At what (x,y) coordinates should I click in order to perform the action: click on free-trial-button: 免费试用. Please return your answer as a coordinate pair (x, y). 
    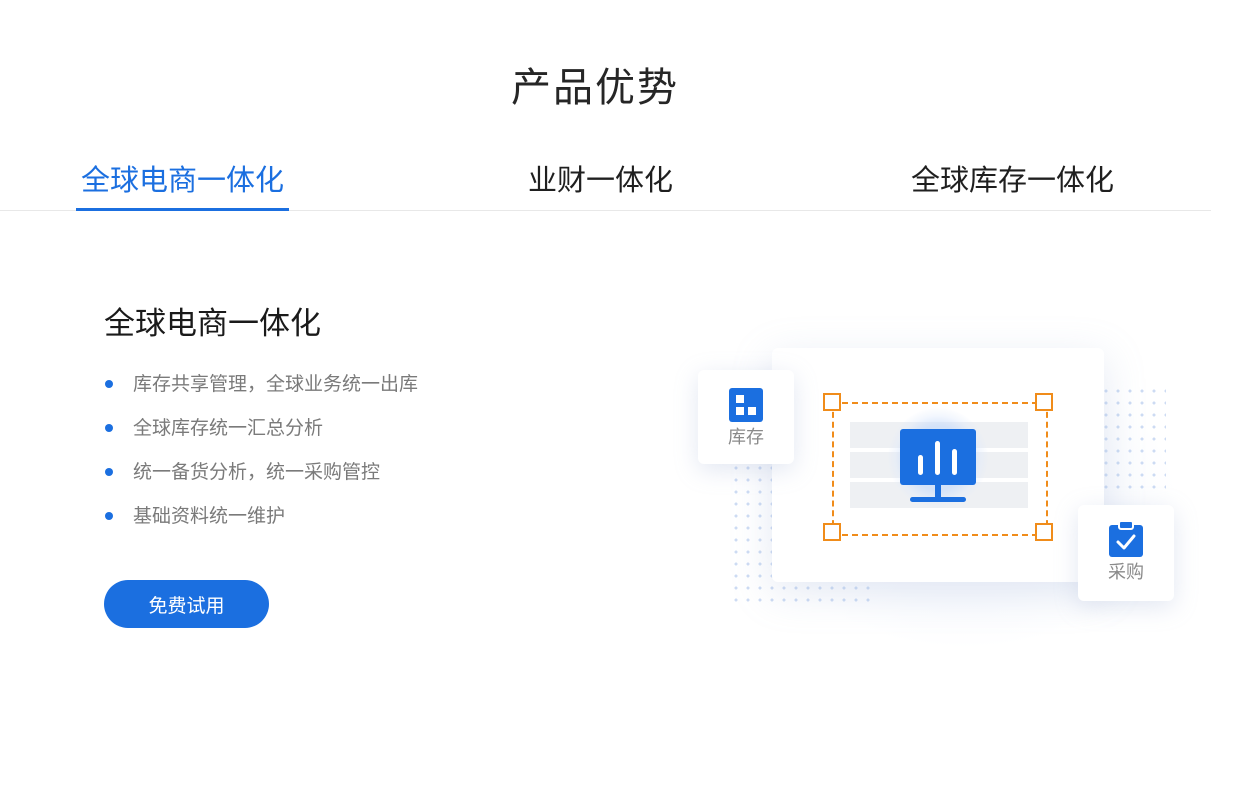
    Looking at the image, I should click on (186, 604).